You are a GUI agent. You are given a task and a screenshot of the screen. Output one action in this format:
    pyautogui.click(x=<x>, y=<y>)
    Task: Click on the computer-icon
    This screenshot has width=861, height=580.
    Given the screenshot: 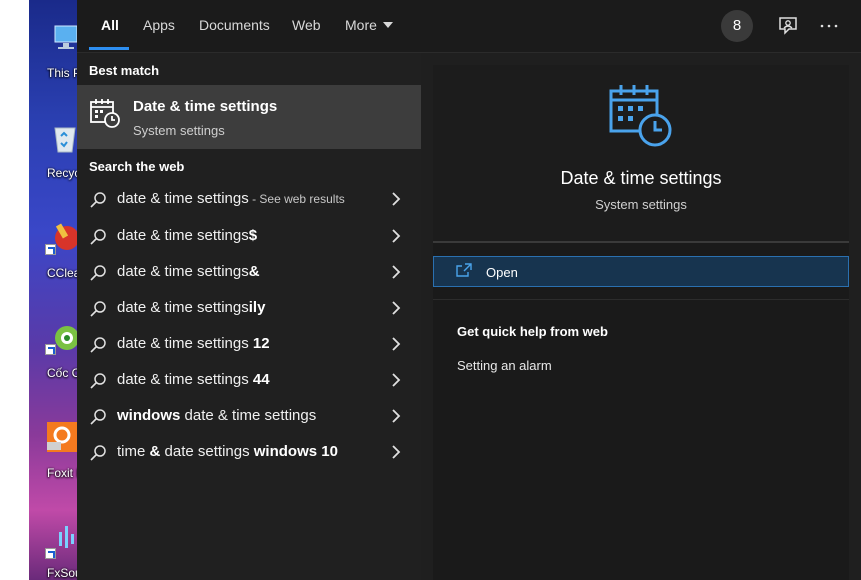 What is the action you would take?
    pyautogui.click(x=65, y=37)
    